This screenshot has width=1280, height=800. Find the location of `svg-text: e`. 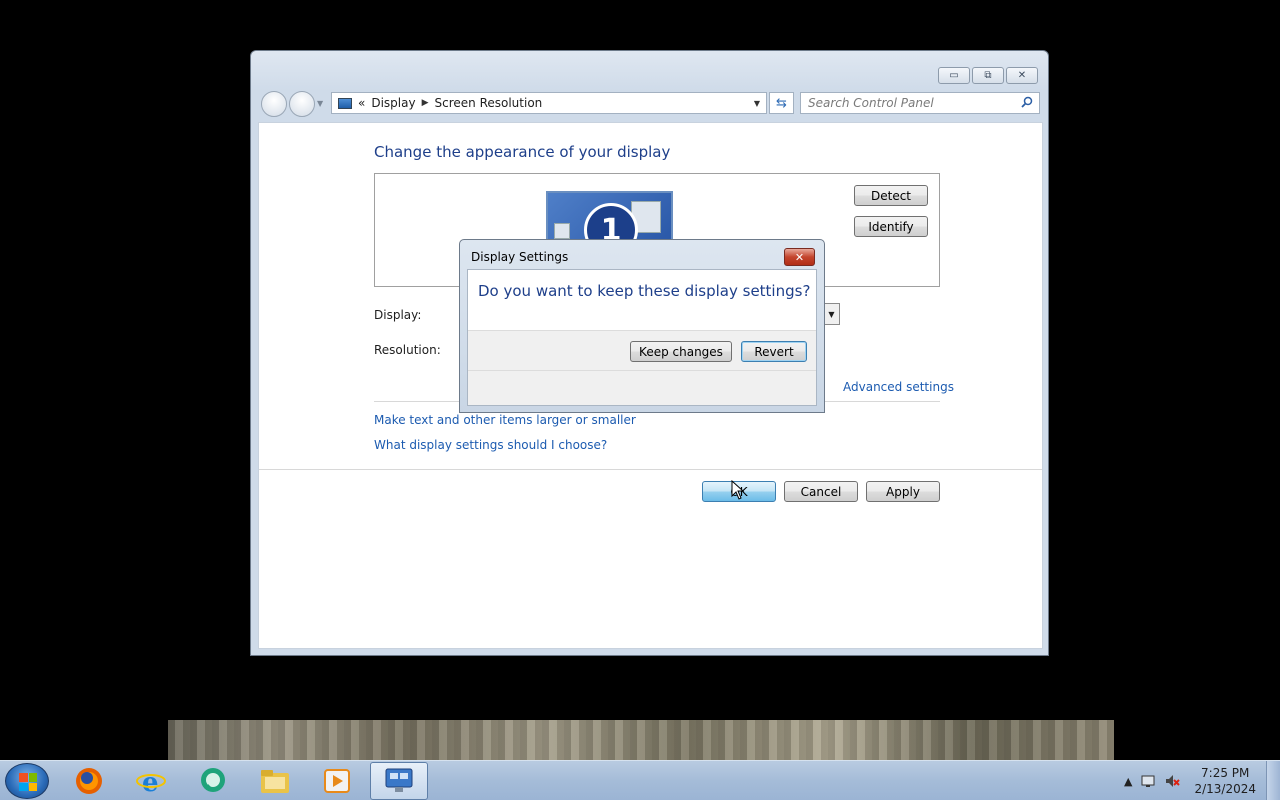

svg-text: e is located at coordinates (150, 782).